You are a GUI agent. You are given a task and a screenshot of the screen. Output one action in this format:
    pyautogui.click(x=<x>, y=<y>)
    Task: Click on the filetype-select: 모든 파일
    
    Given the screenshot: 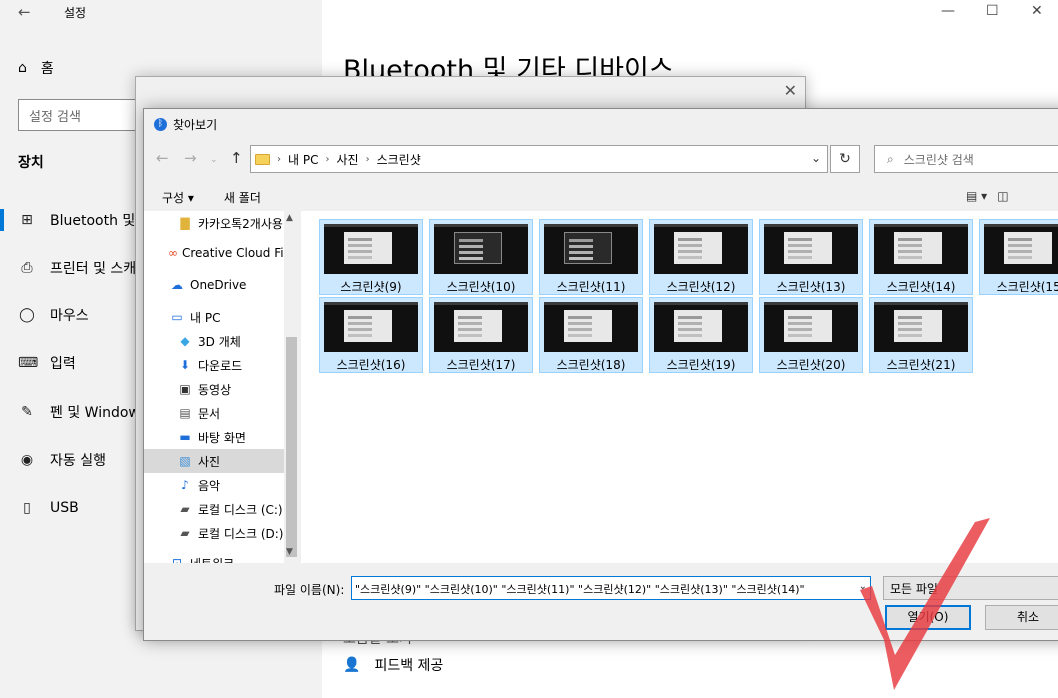 What is the action you would take?
    pyautogui.click(x=970, y=588)
    